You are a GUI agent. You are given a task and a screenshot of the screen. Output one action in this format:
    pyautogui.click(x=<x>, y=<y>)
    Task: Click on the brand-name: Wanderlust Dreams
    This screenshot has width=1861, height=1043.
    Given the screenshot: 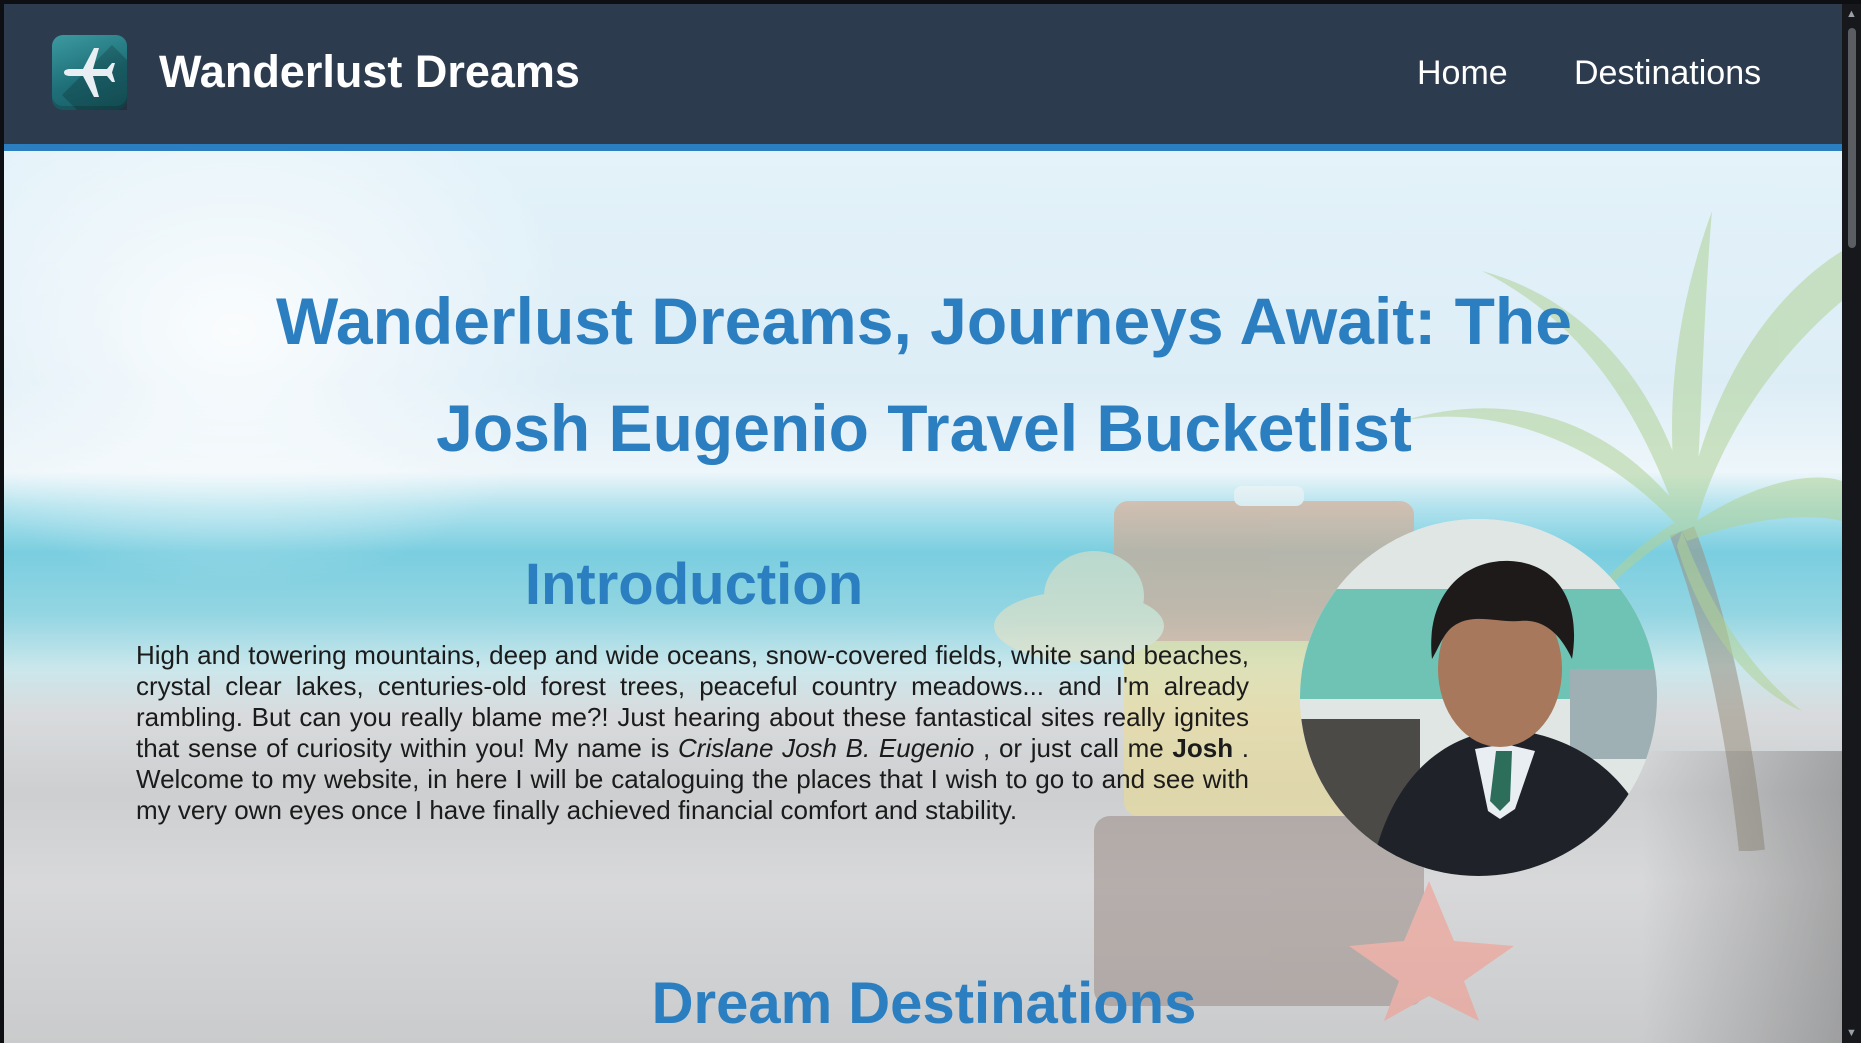 What is the action you would take?
    pyautogui.click(x=369, y=72)
    